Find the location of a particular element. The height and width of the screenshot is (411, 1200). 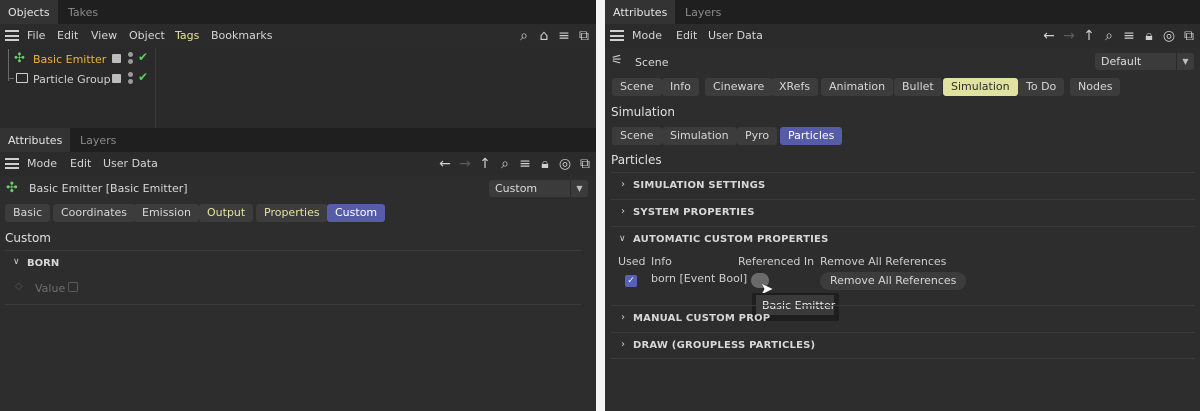

menu-file: File is located at coordinates (36, 36).